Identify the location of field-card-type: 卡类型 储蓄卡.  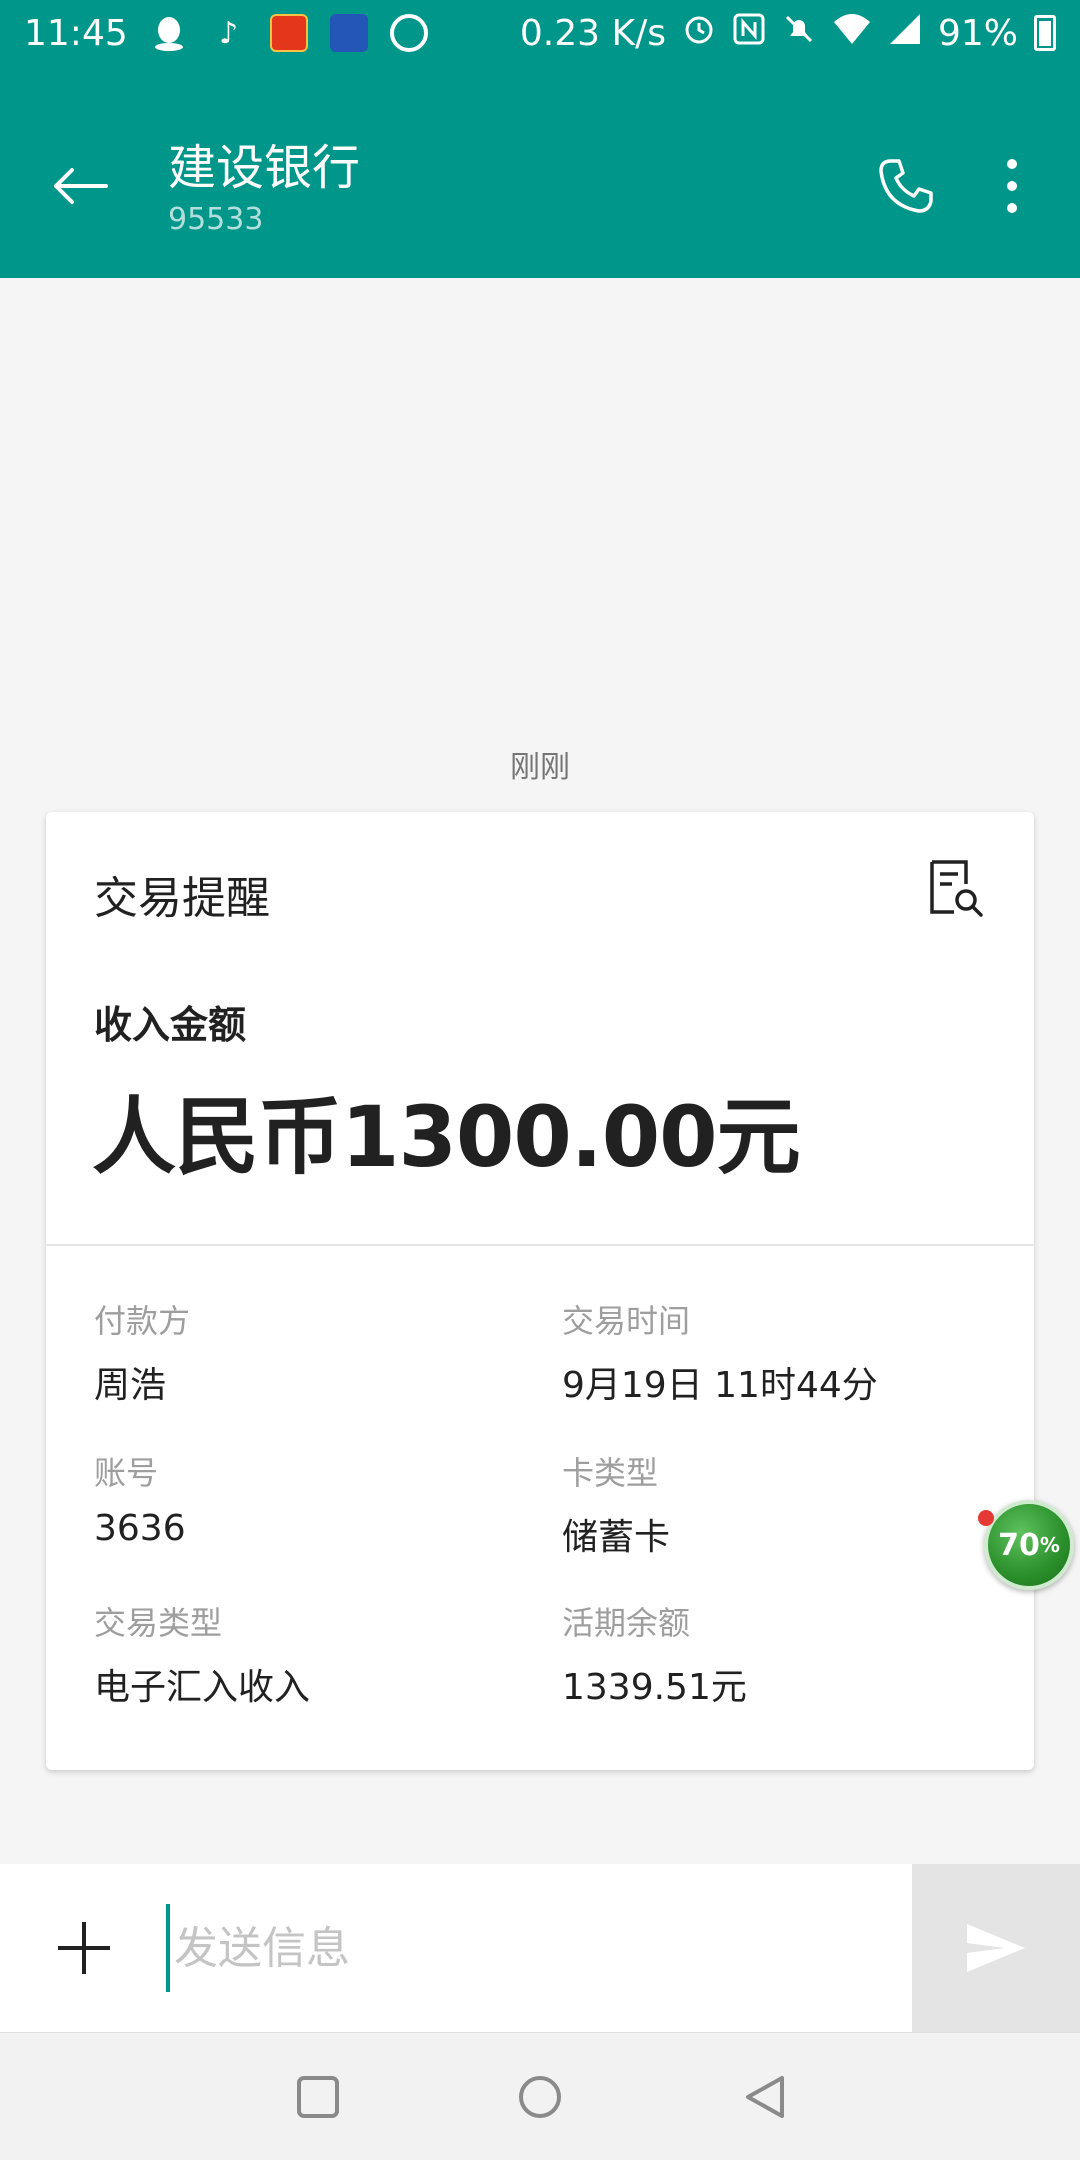
(616, 1504).